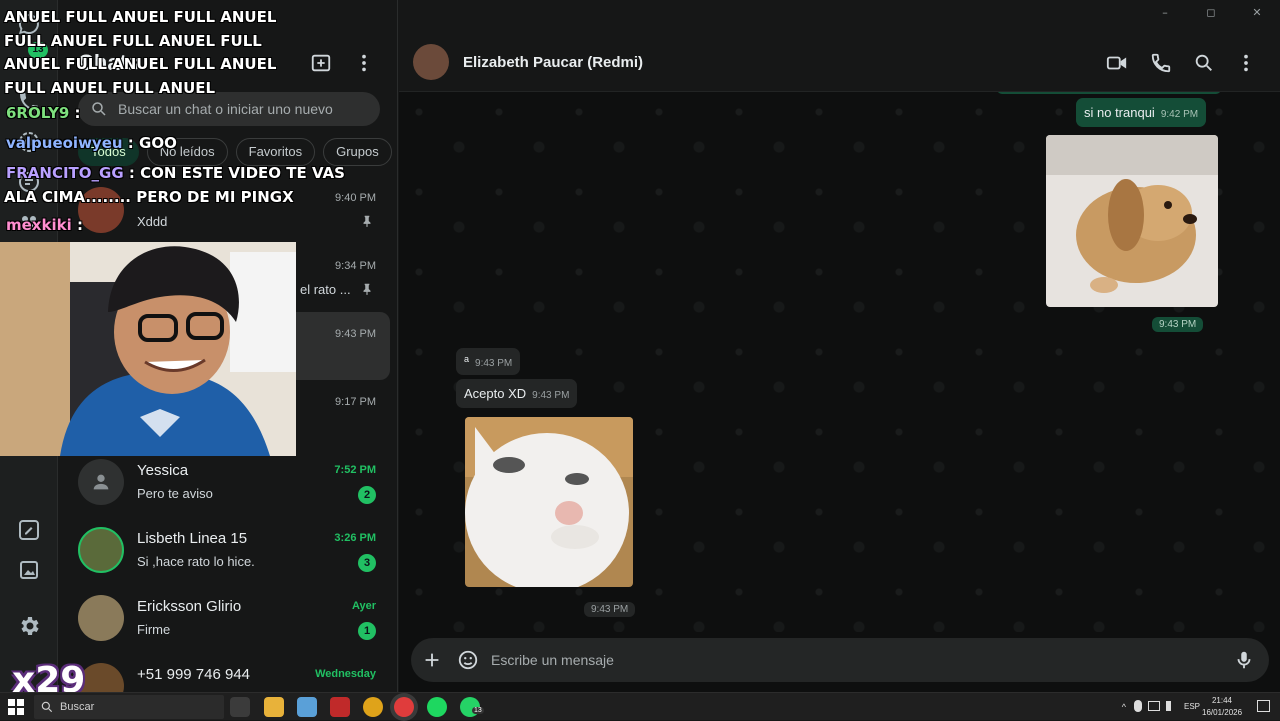 This screenshot has width=1280, height=721. What do you see at coordinates (1192, 706) in the screenshot?
I see `language-indicator: ESP` at bounding box center [1192, 706].